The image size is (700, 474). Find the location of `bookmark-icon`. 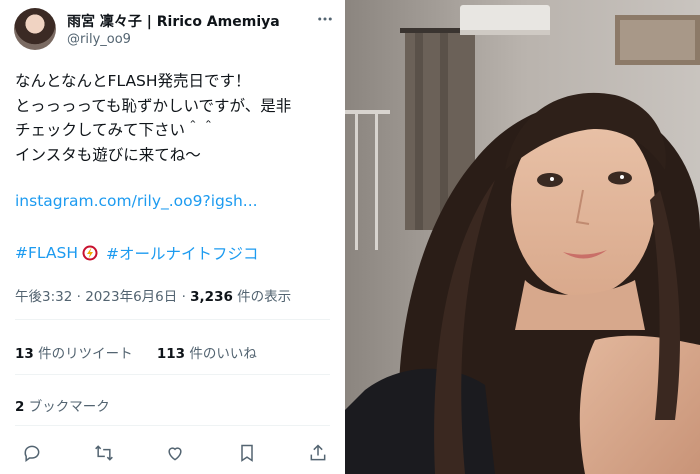

bookmark-icon is located at coordinates (247, 453).